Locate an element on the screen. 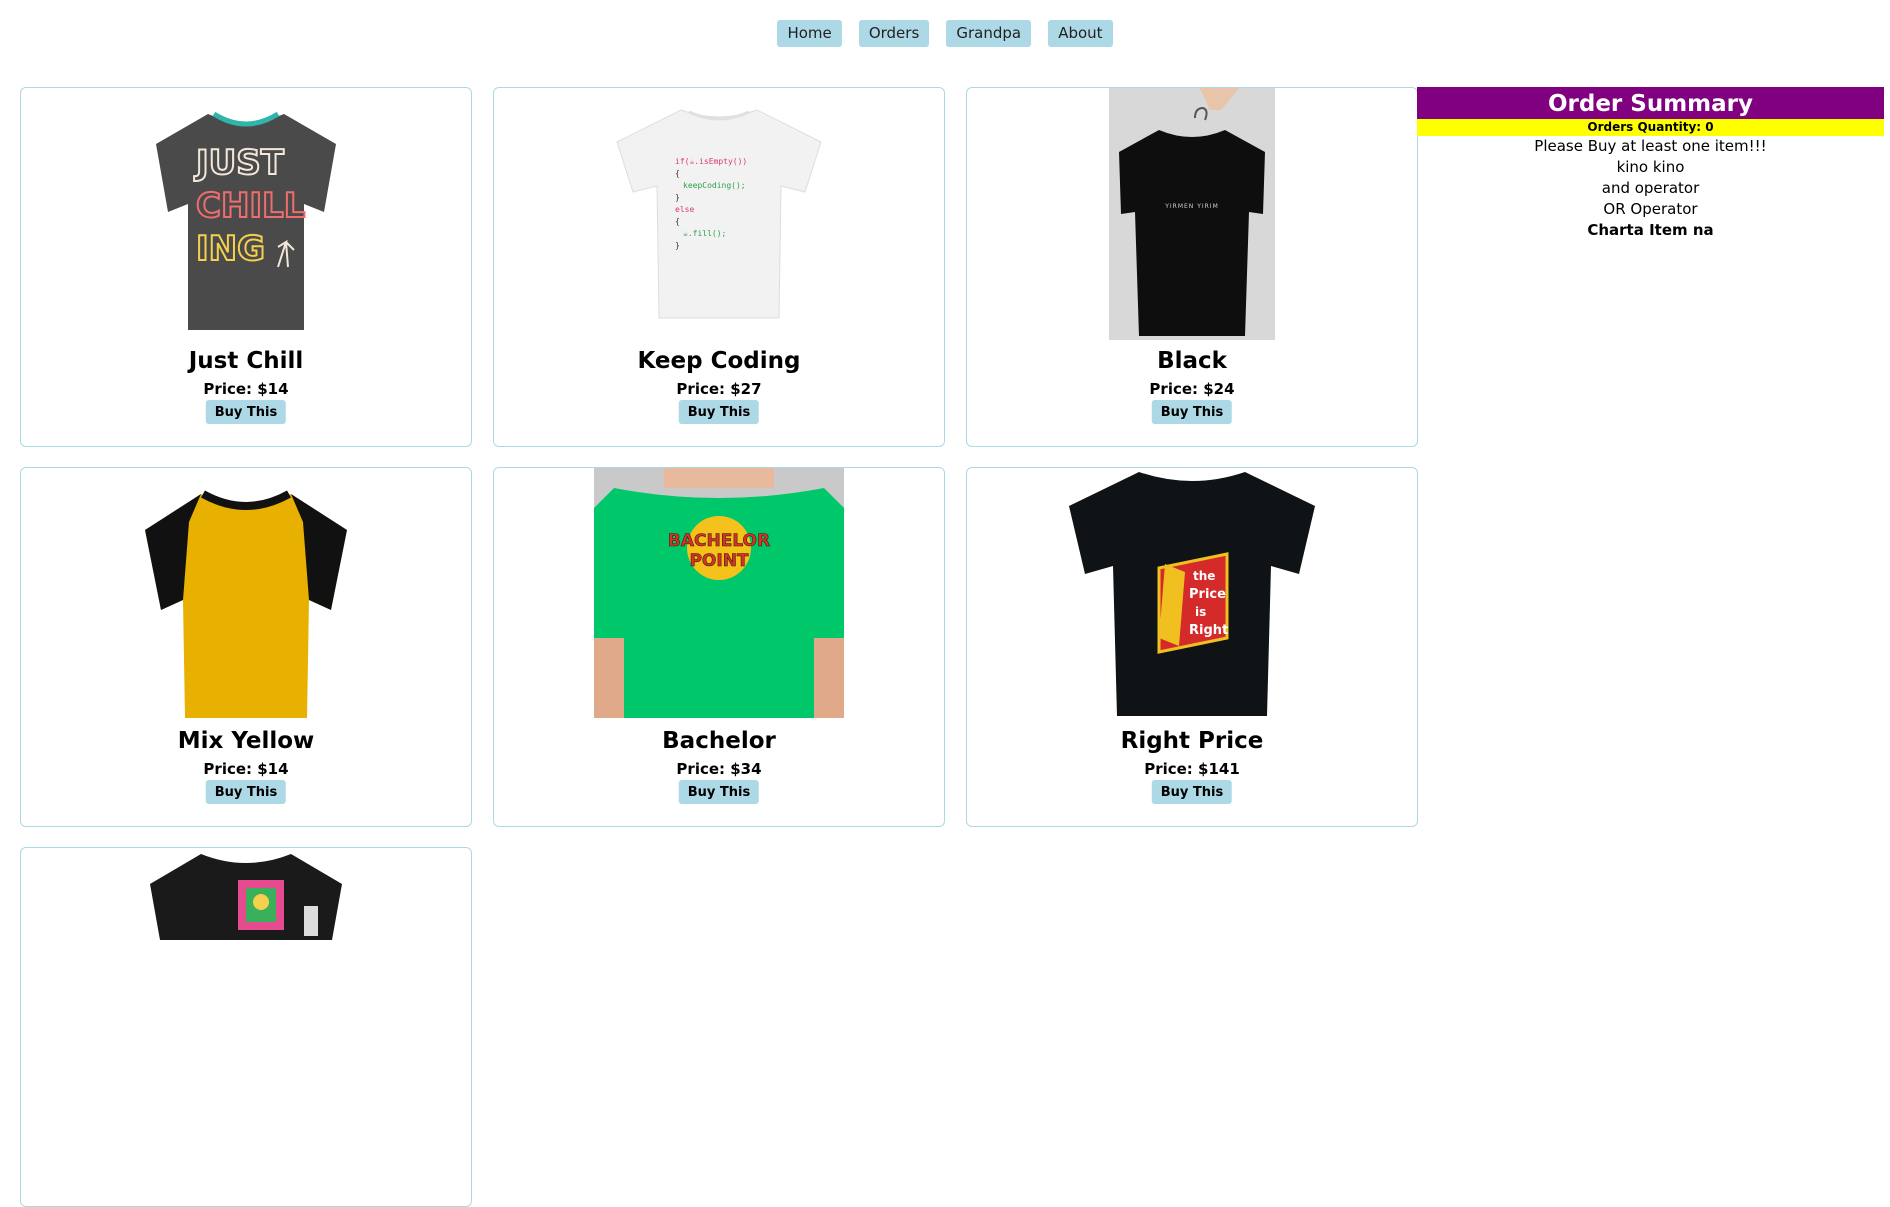 The width and height of the screenshot is (1890, 1207). summary-line: OR Operator is located at coordinates (1650, 209).